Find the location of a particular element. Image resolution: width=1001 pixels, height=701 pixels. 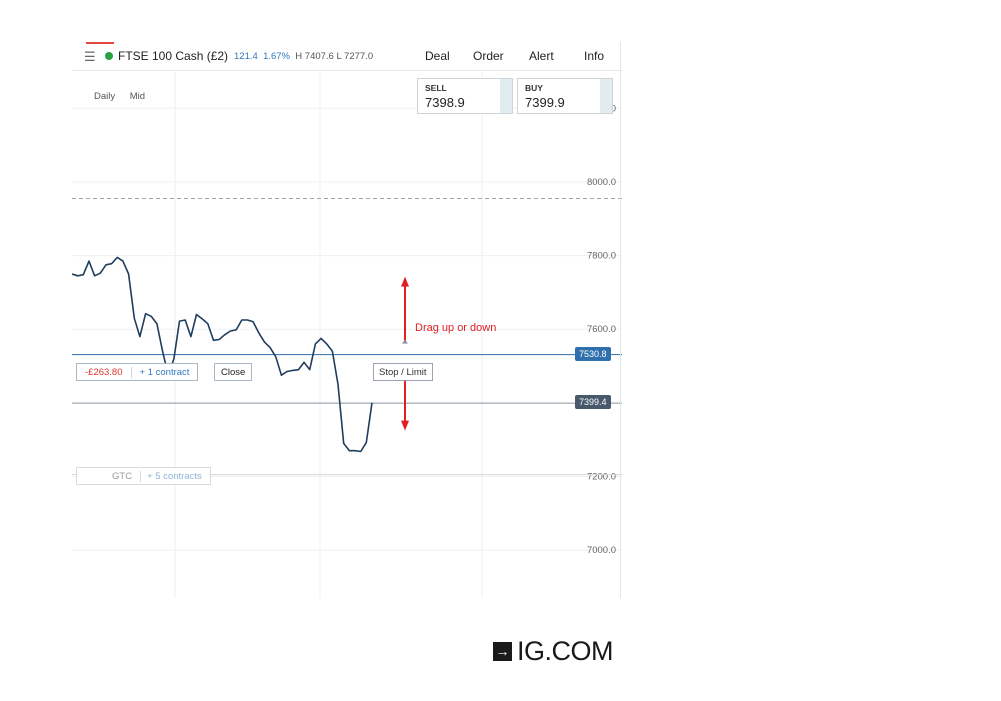

sell-label: SELL is located at coordinates (436, 88).